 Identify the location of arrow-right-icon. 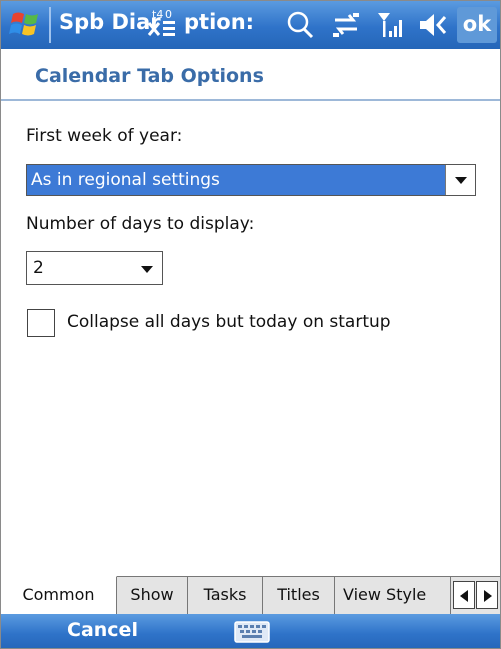
(488, 596).